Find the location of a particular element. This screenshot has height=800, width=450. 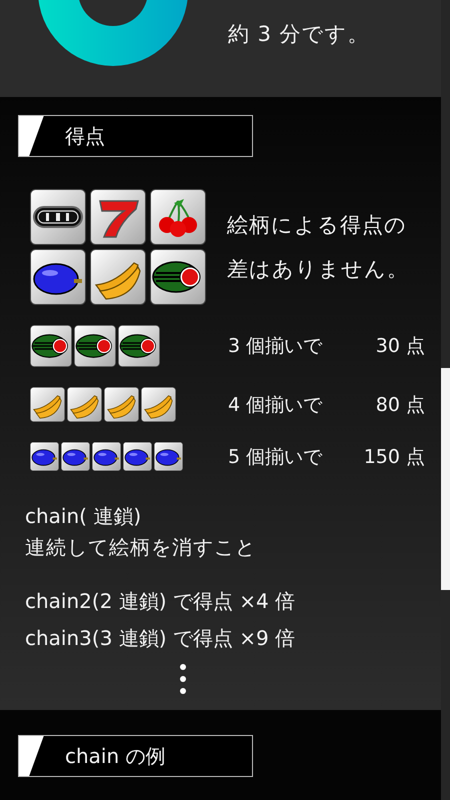

ellipsis-icon is located at coordinates (183, 679).